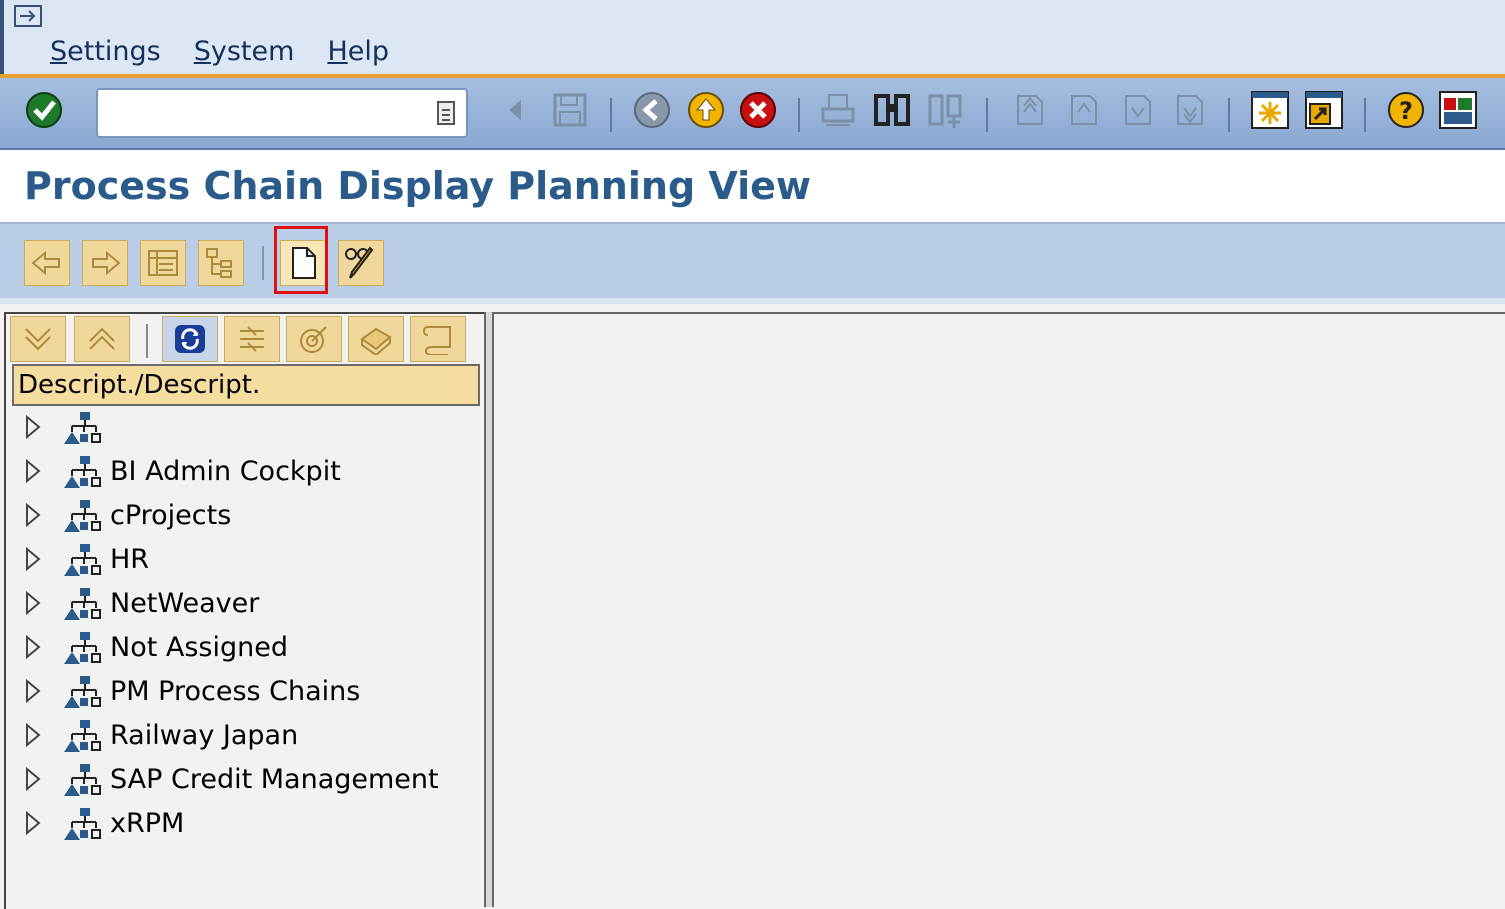 This screenshot has height=909, width=1505. I want to click on tree-node-label: PM Process Chains, so click(235, 691).